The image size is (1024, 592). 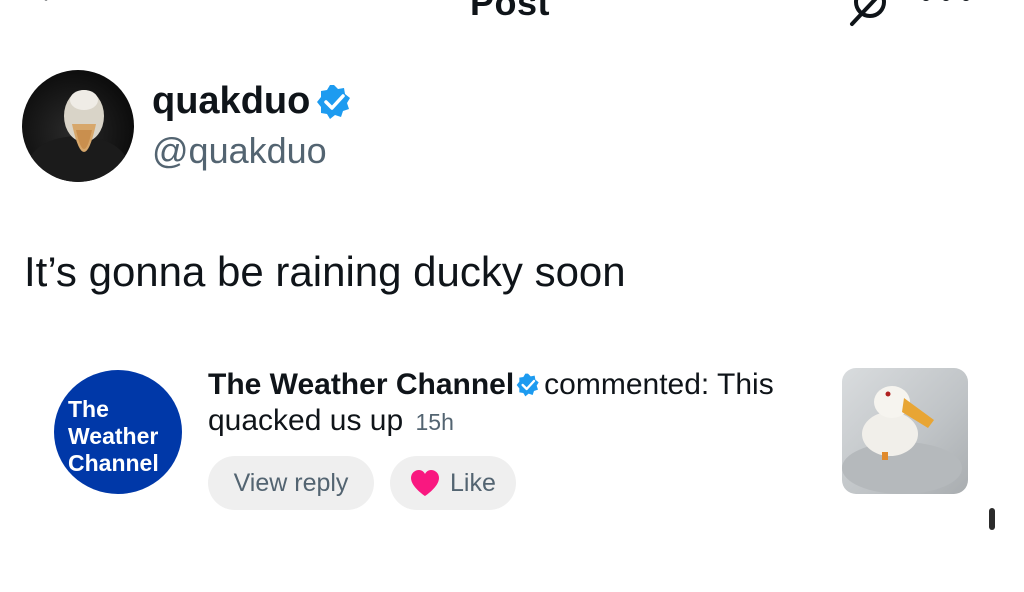 What do you see at coordinates (239, 151) in the screenshot?
I see `author-handle: @quakduo` at bounding box center [239, 151].